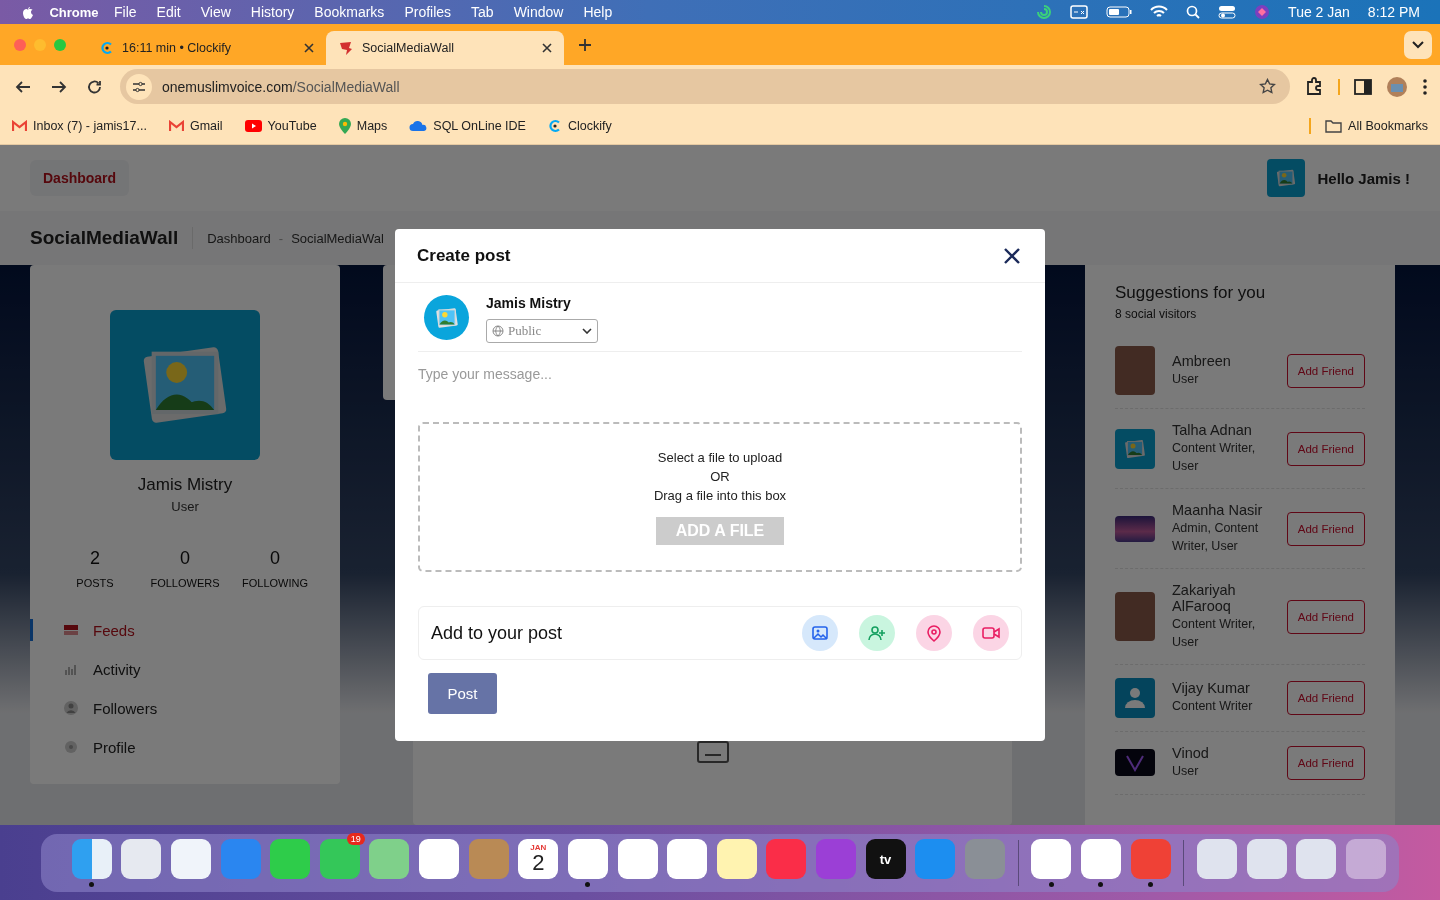 This screenshot has height=900, width=1440. I want to click on mail-icon, so click(19, 126).